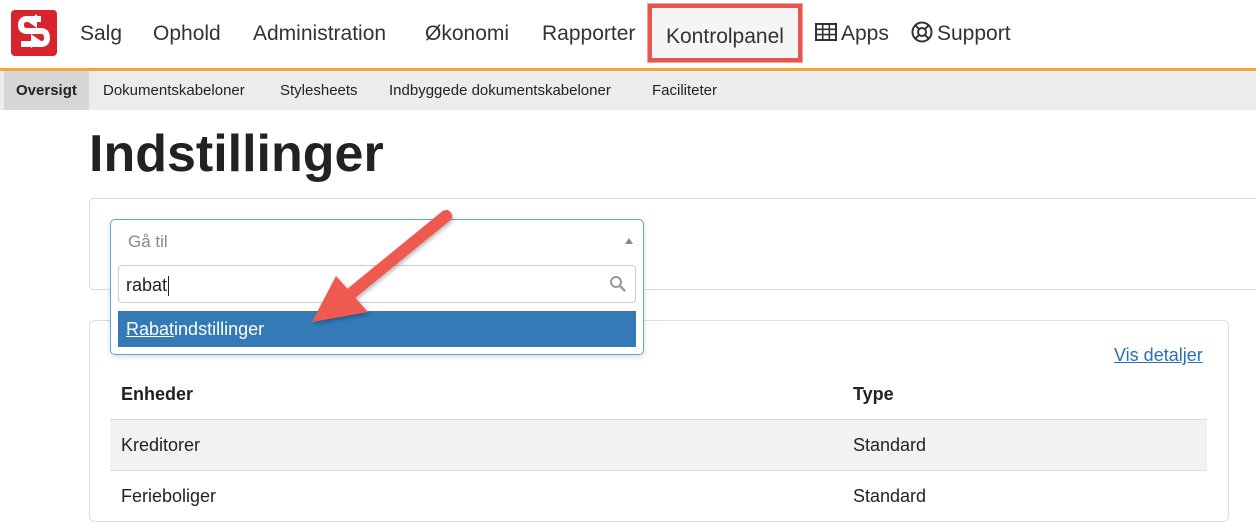  Describe the element at coordinates (974, 33) in the screenshot. I see `nav-item-support-label: Support` at that location.